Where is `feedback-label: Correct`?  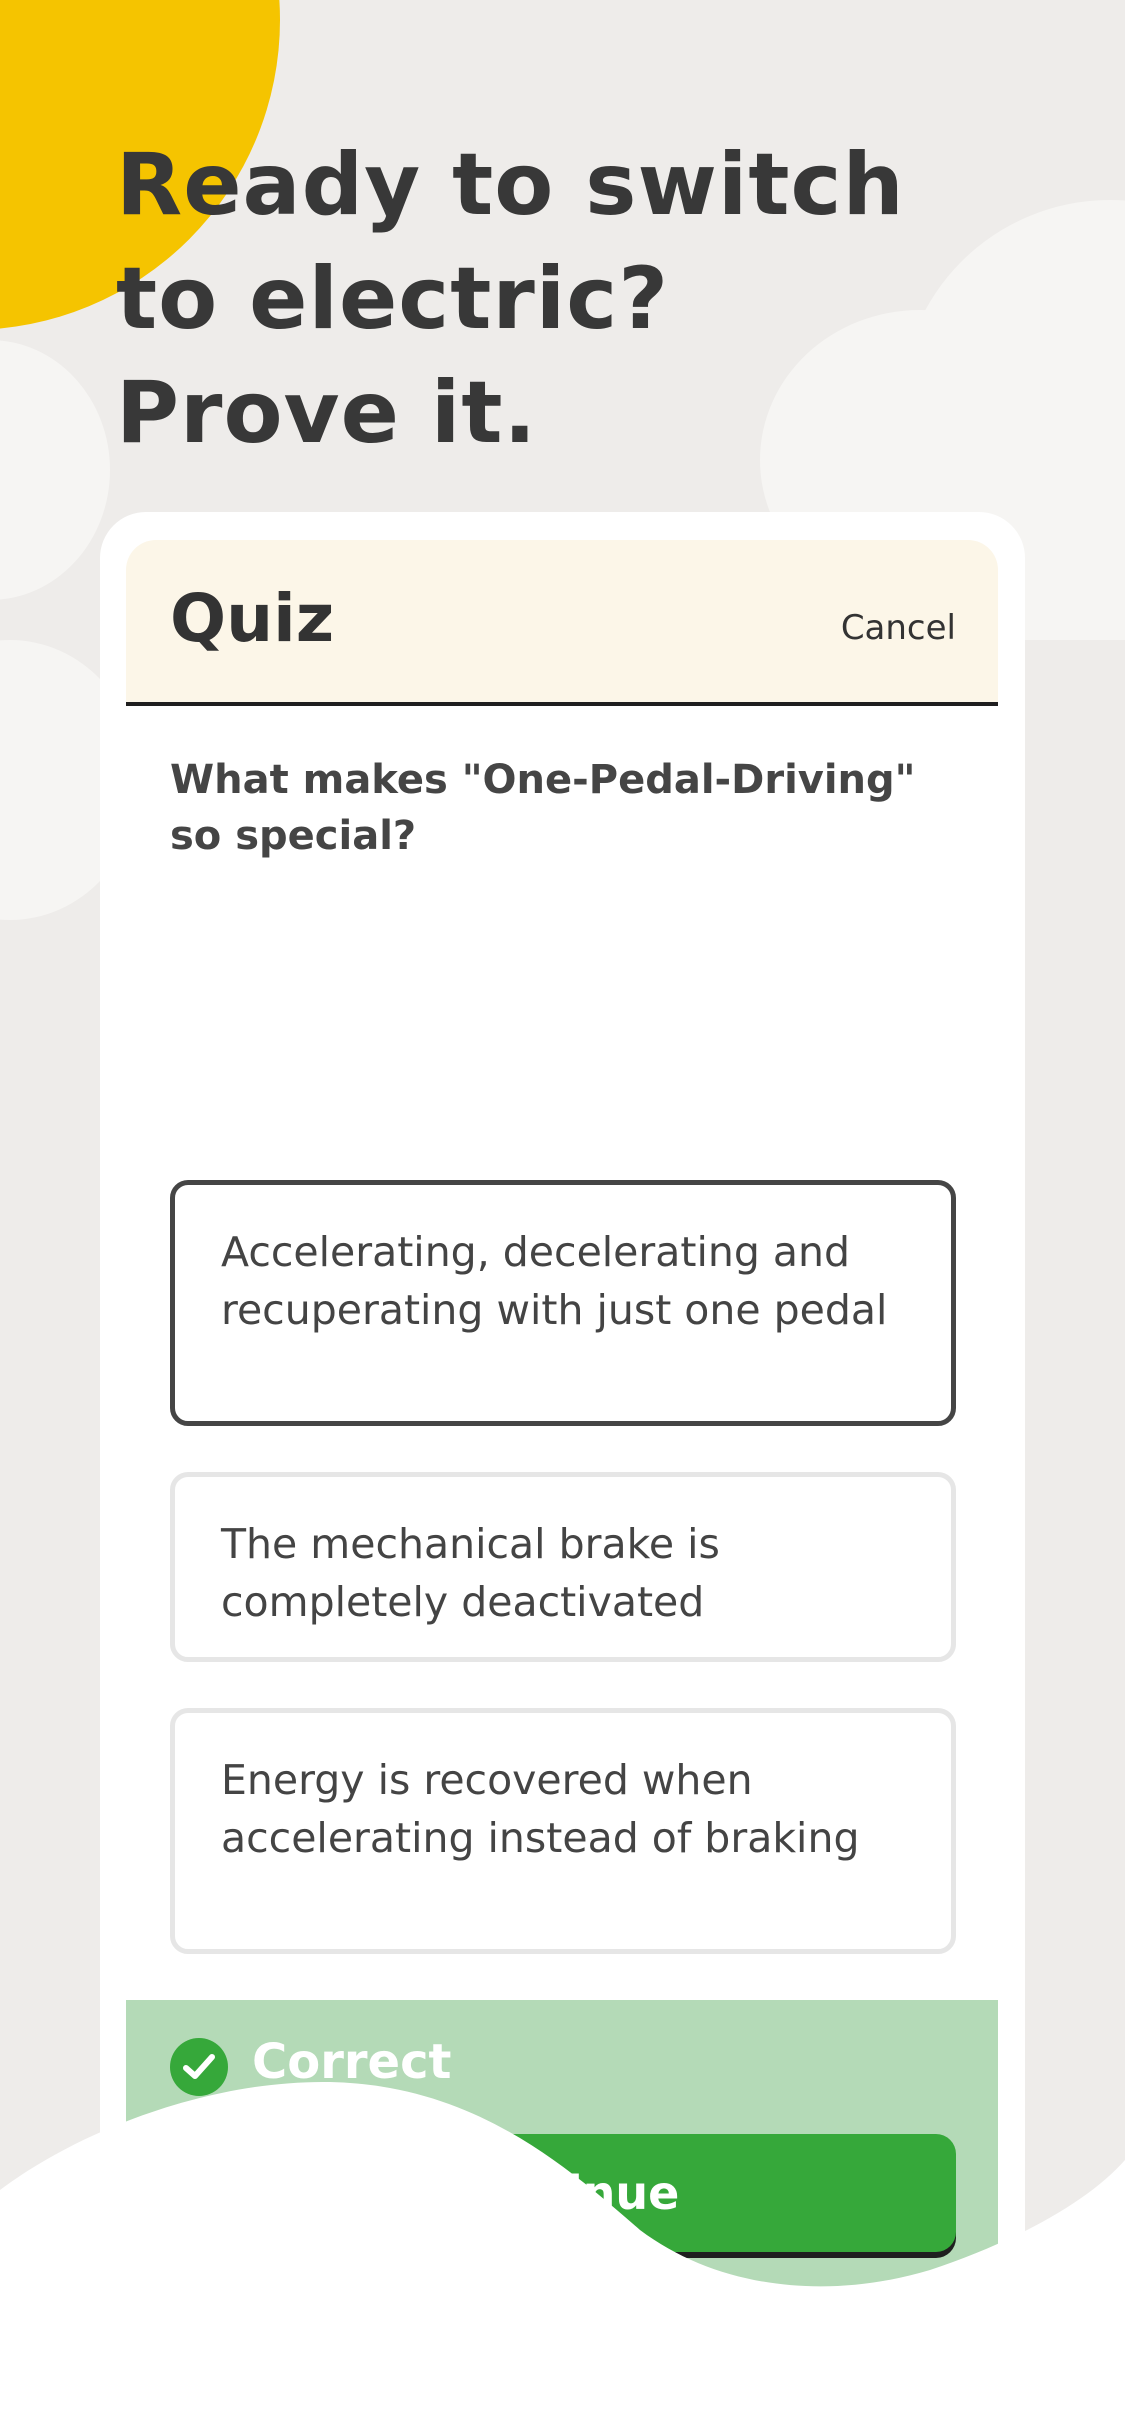
feedback-label: Correct is located at coordinates (352, 2062).